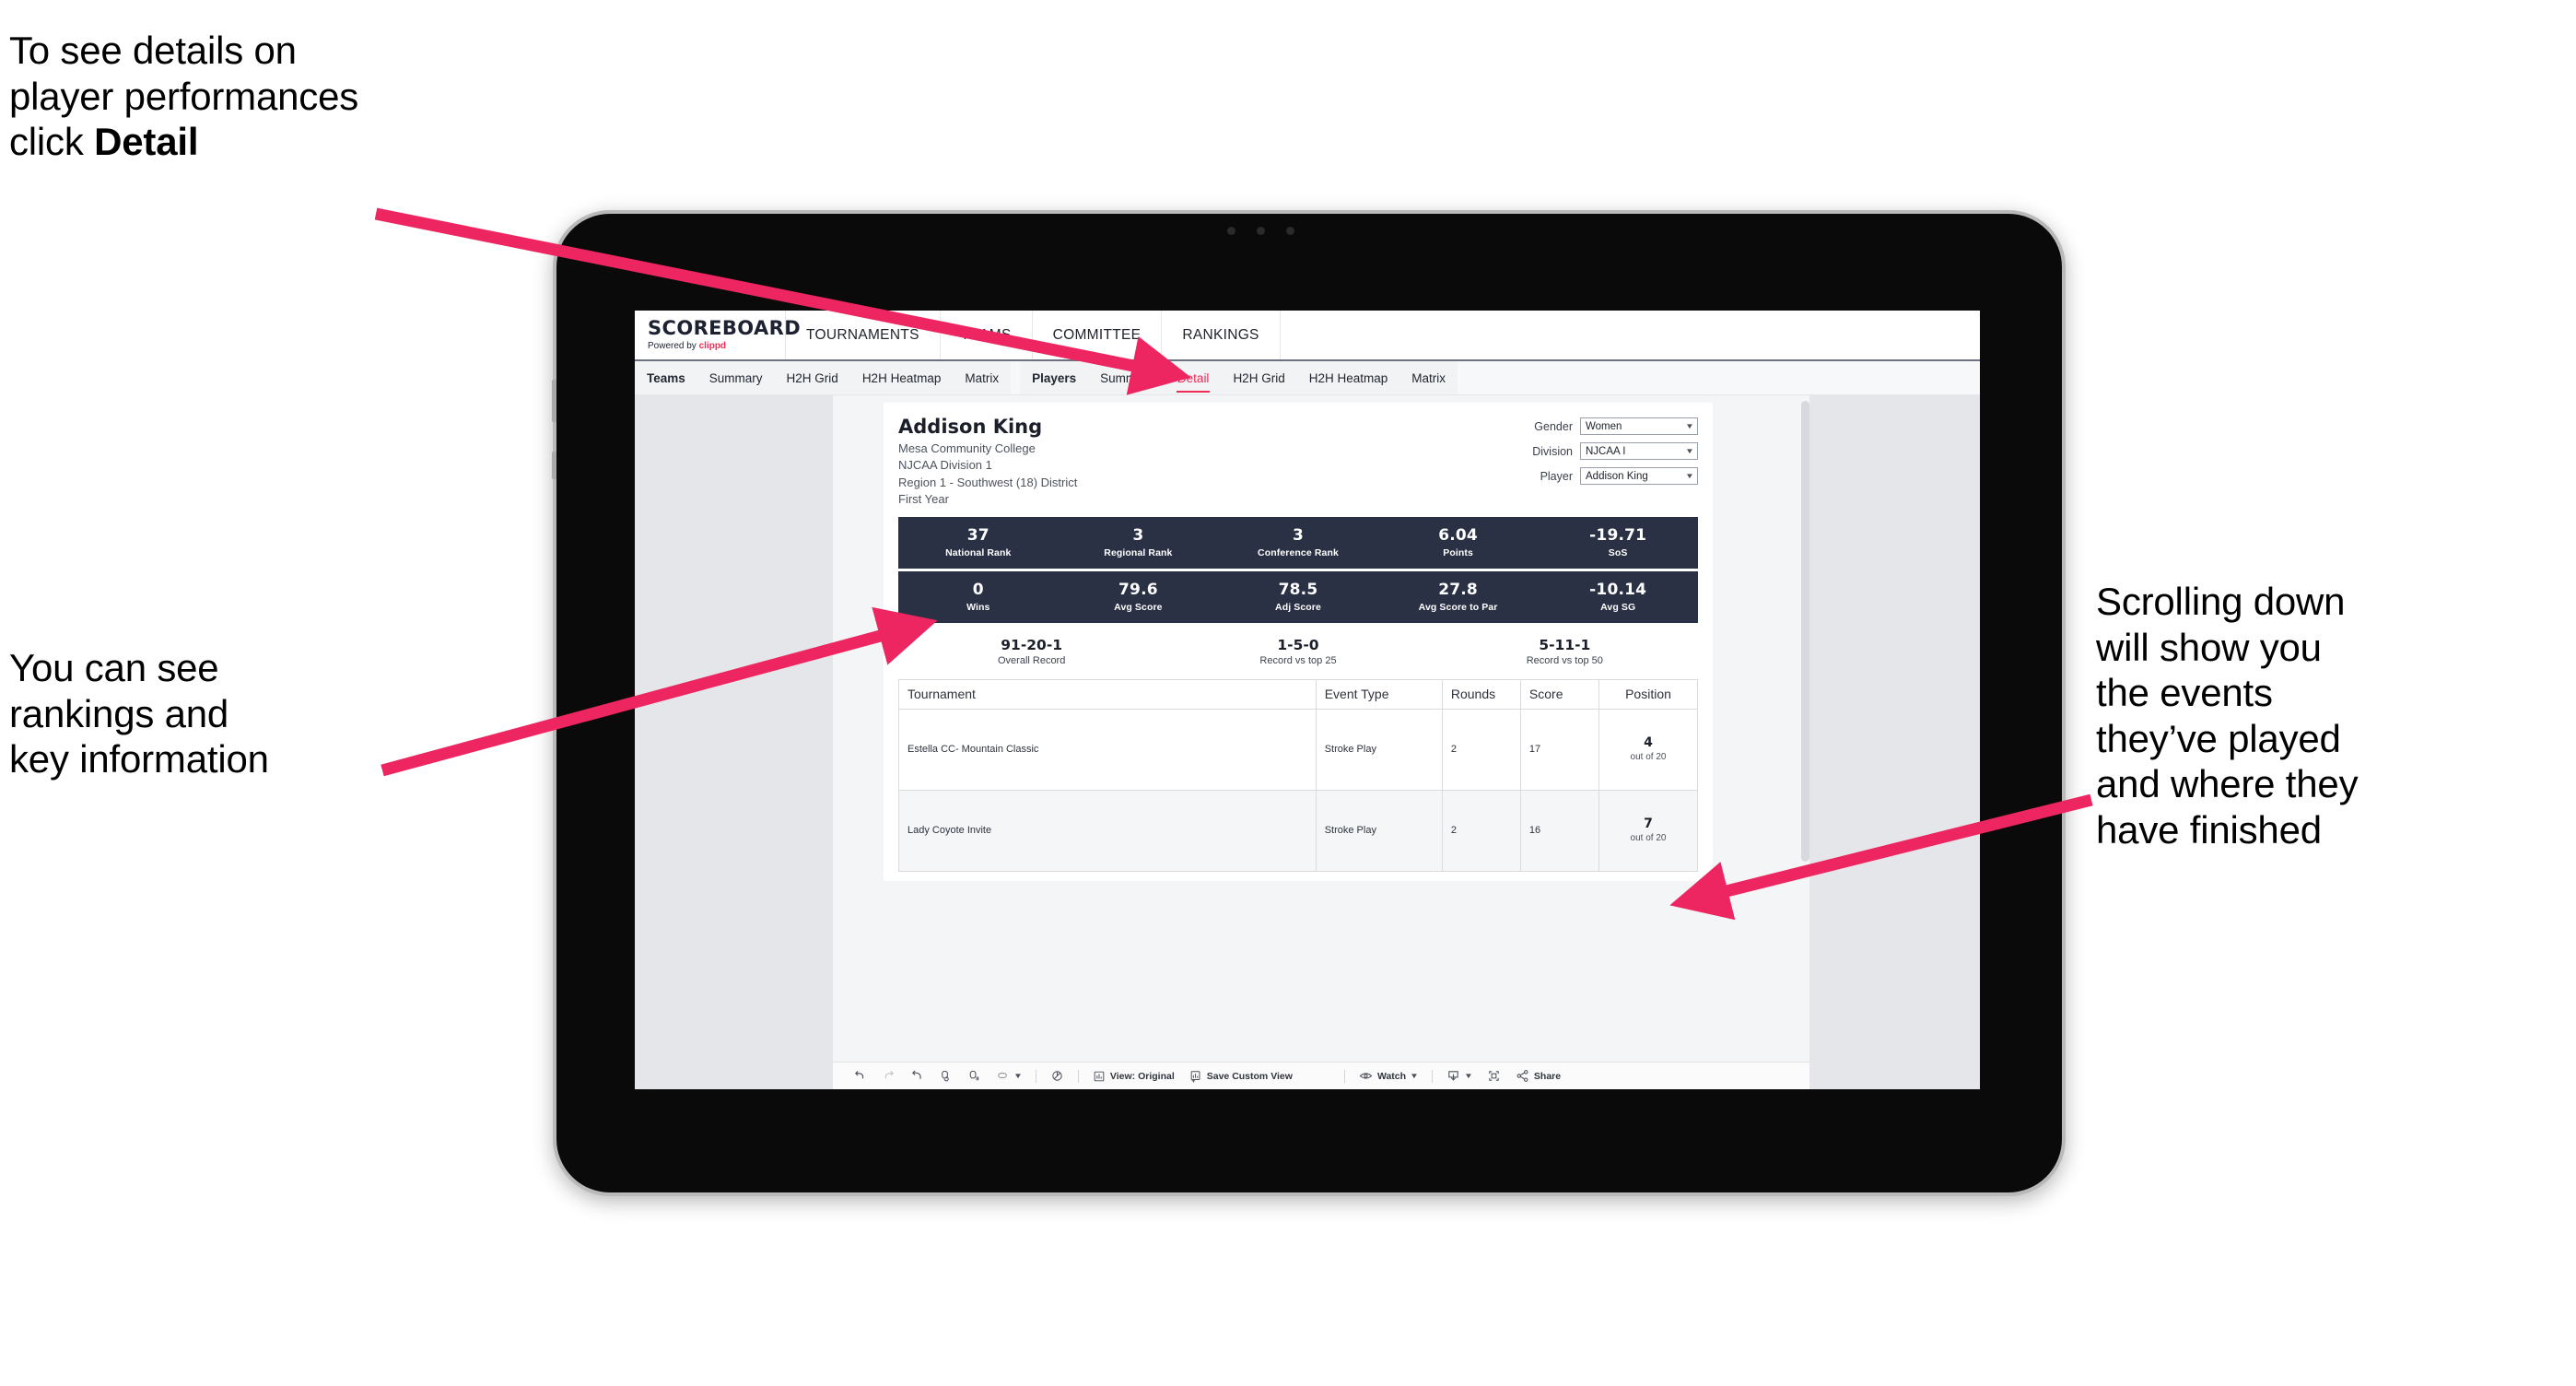 The height and width of the screenshot is (1386, 2576). What do you see at coordinates (725, 328) in the screenshot?
I see `brand-name: SCOREBOARD` at bounding box center [725, 328].